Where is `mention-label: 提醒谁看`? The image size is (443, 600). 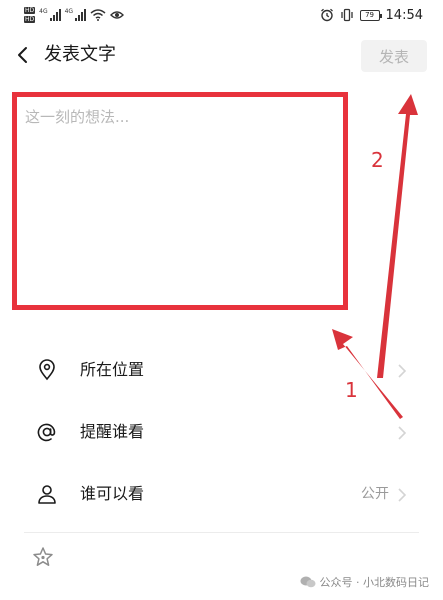 mention-label: 提醒谁看 is located at coordinates (112, 431).